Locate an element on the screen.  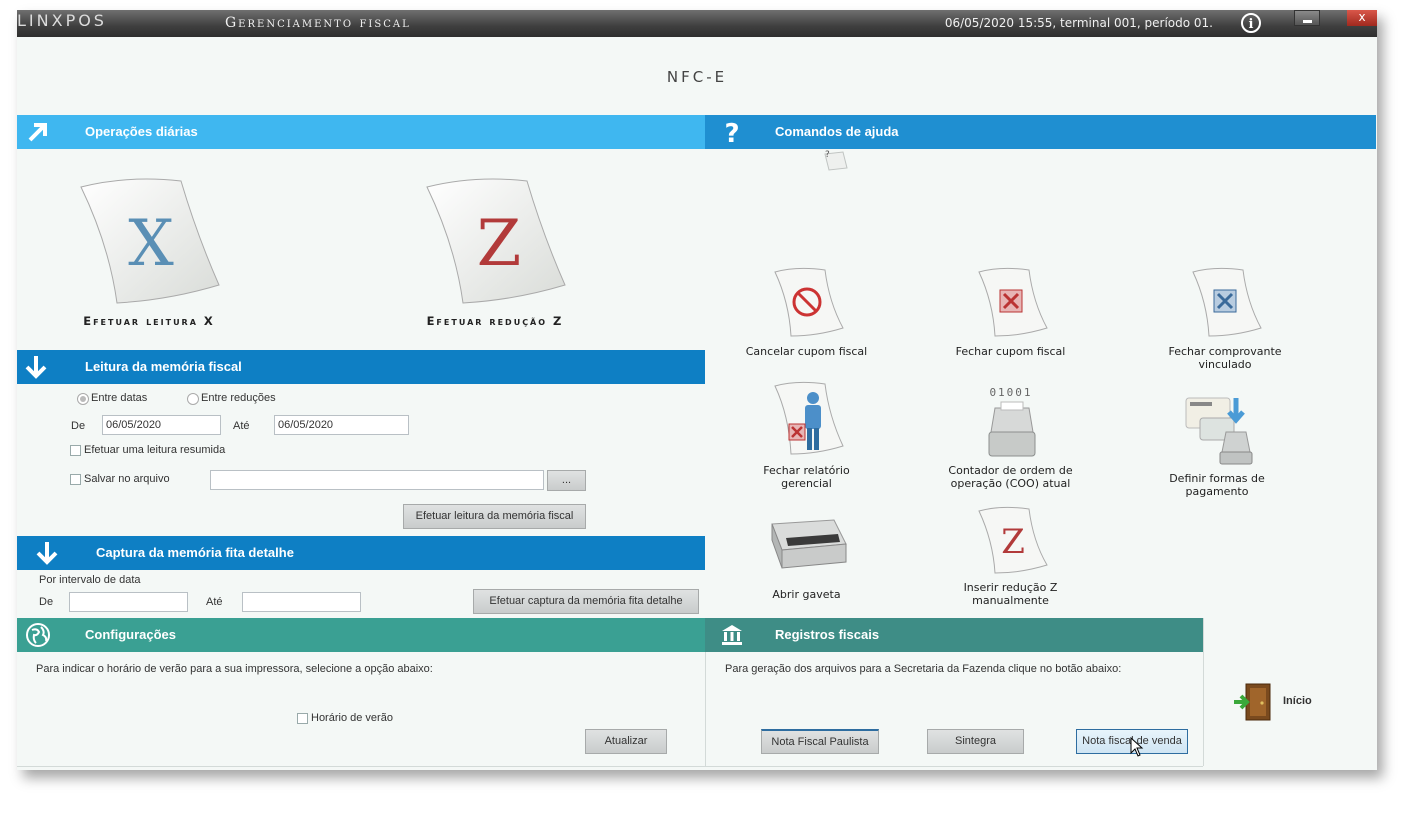
close-voucher-tile: Fechar comprovante vinculado is located at coordinates (1225, 318).